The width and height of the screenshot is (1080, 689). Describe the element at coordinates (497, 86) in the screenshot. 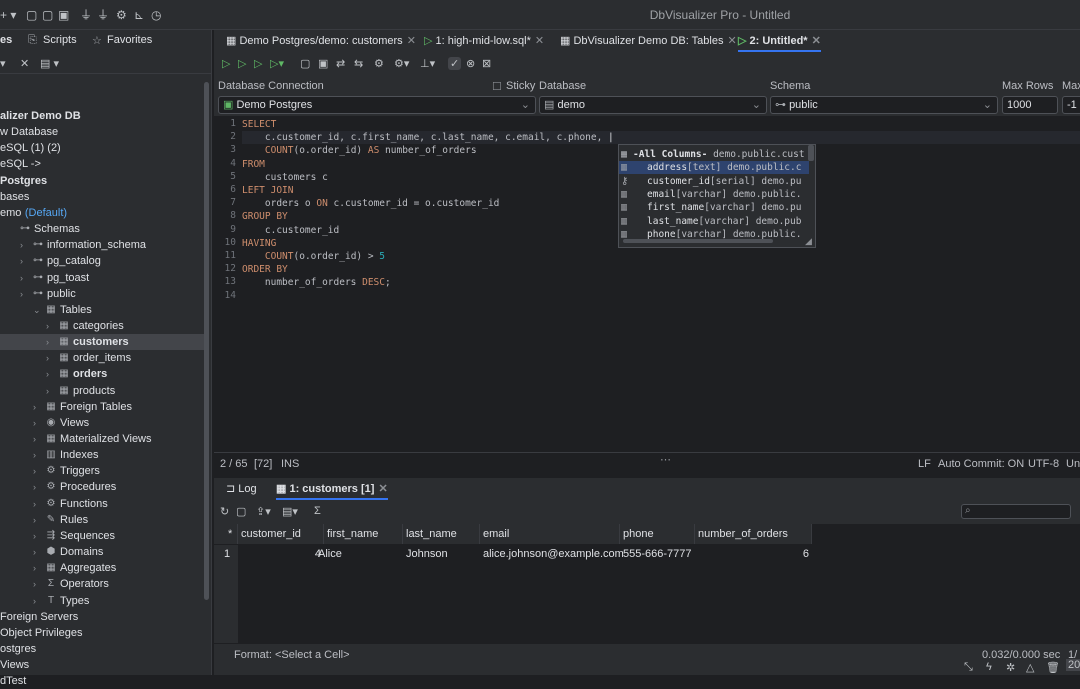

I see `sticky-checkbox: ☐` at that location.